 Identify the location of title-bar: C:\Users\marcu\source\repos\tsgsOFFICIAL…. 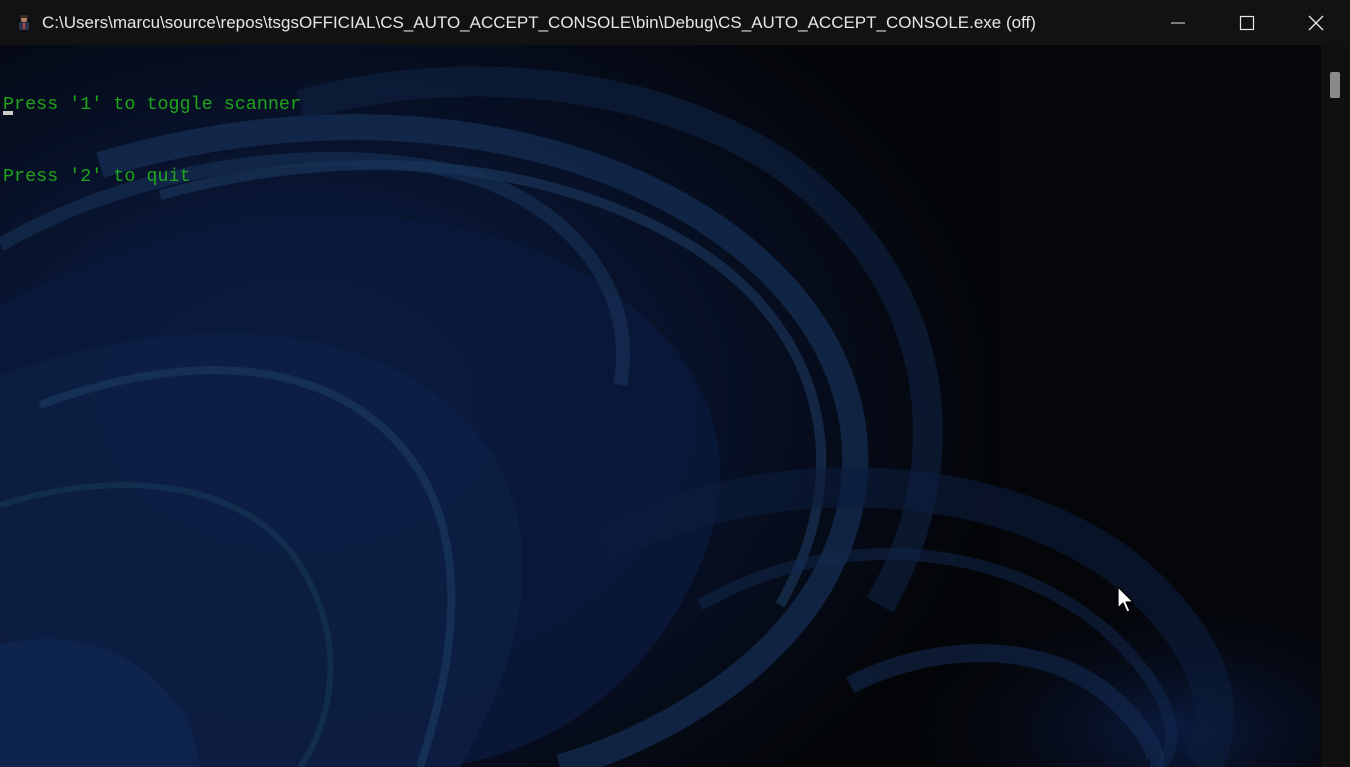
(675, 22).